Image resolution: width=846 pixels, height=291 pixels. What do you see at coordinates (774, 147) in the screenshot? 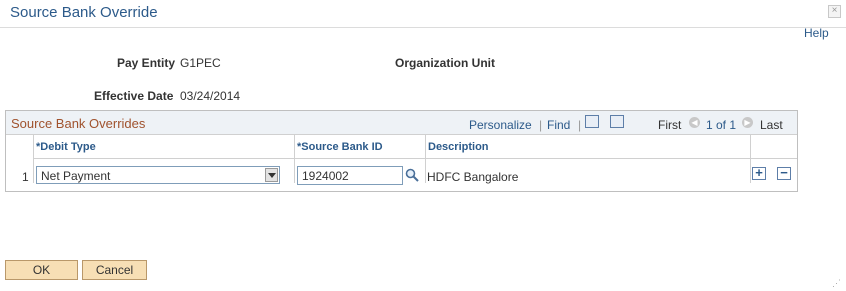
I see `column-header-actions` at bounding box center [774, 147].